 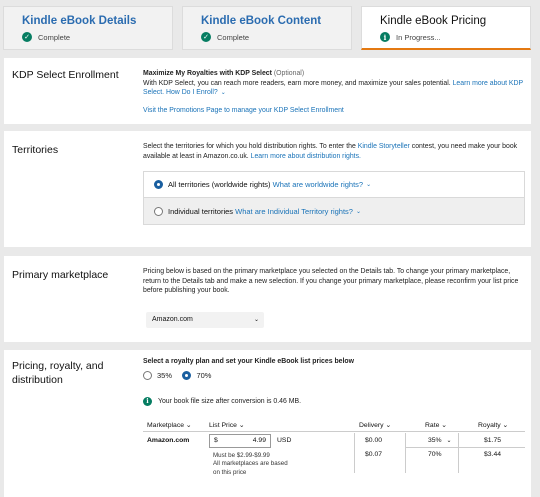 What do you see at coordinates (436, 425) in the screenshot?
I see `header-rate: Rate ⌄` at bounding box center [436, 425].